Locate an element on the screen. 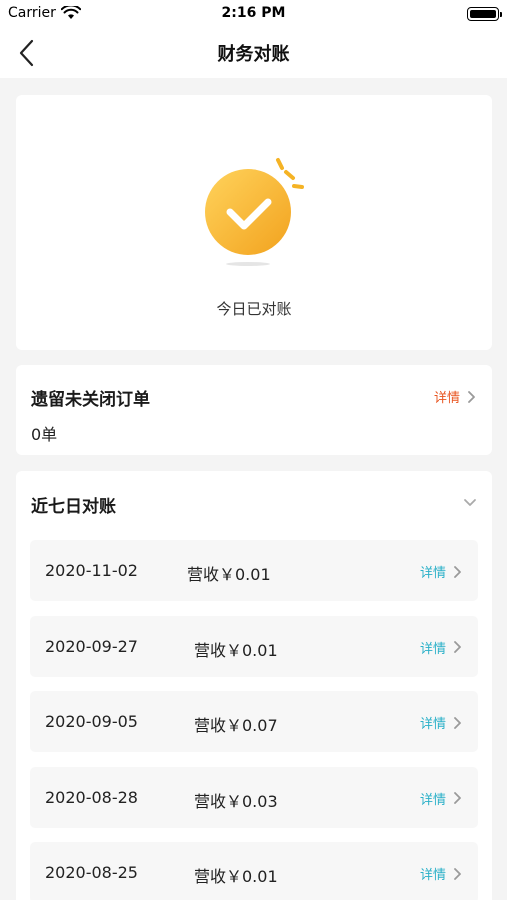 This screenshot has height=900, width=507. reconciliation-row: 2020-09-27 营收￥0.01 详情 is located at coordinates (254, 646).